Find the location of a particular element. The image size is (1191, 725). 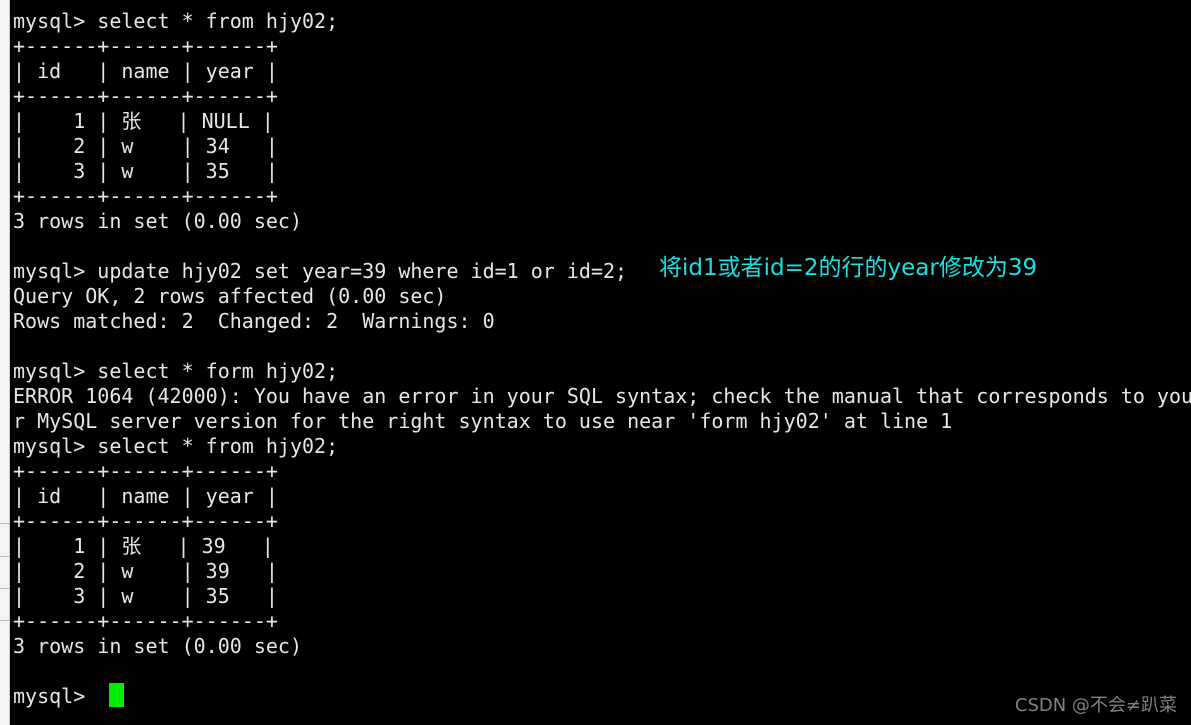

terminal-cursor is located at coordinates (116, 695).